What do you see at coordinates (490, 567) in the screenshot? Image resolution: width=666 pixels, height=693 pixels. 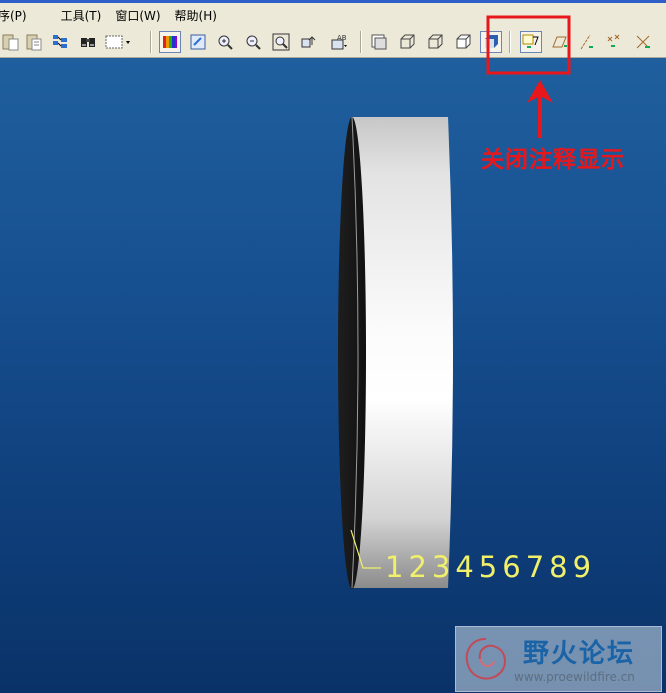 I see `annotation-text: 123456789` at bounding box center [490, 567].